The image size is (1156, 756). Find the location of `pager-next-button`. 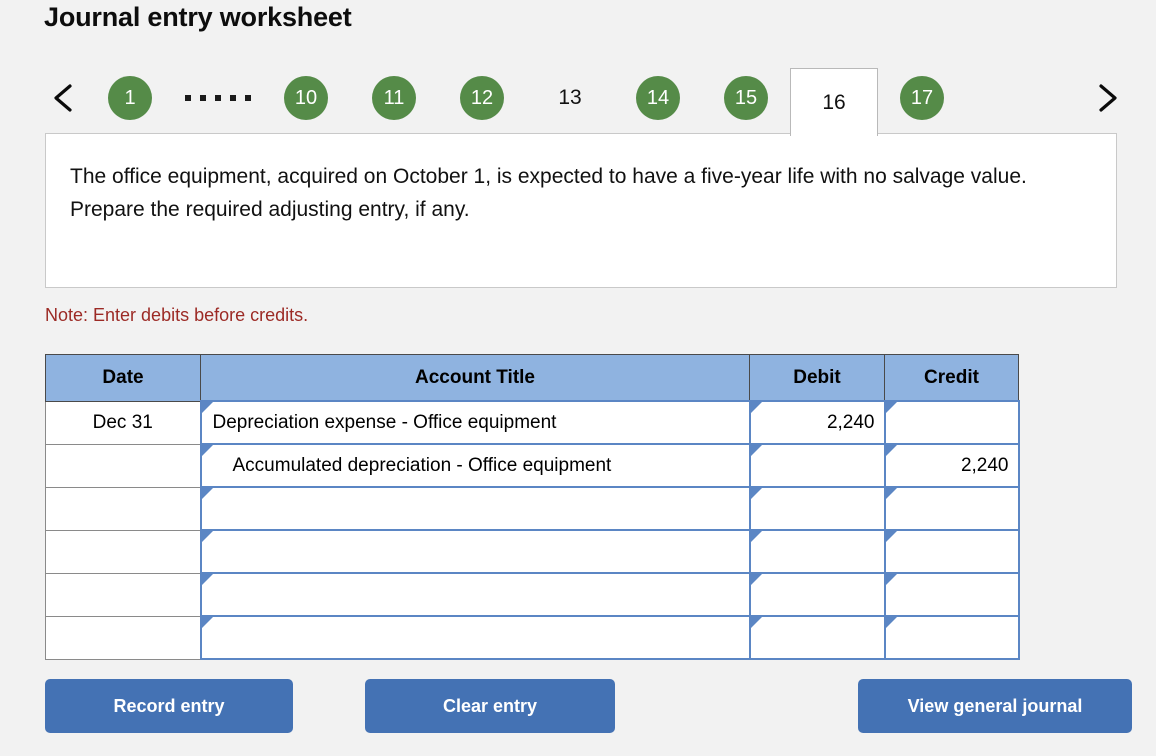

pager-next-button is located at coordinates (1107, 98).